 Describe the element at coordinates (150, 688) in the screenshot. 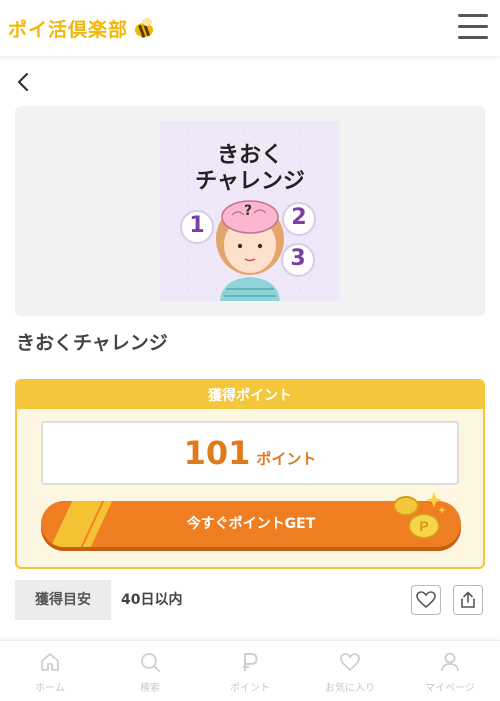

I see `nav-label-search: 検索` at that location.